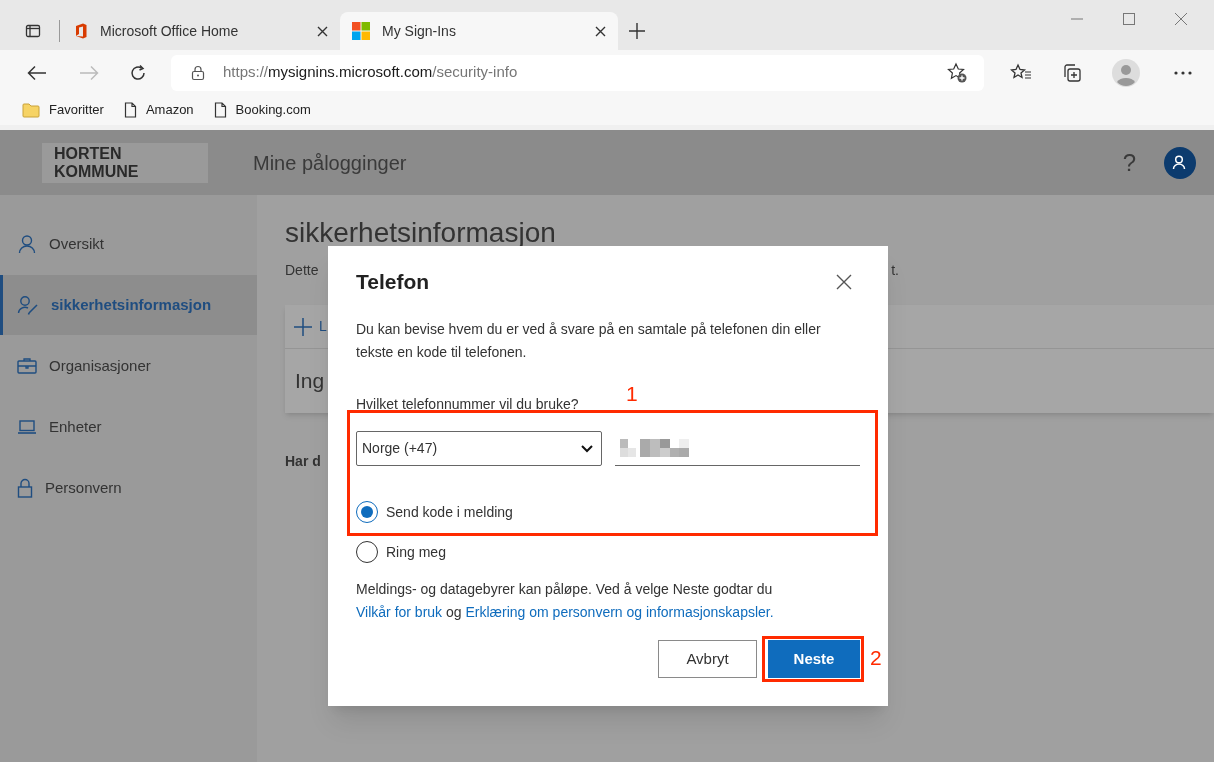 The width and height of the screenshot is (1214, 762). Describe the element at coordinates (27, 427) in the screenshot. I see `laptop-icon` at that location.